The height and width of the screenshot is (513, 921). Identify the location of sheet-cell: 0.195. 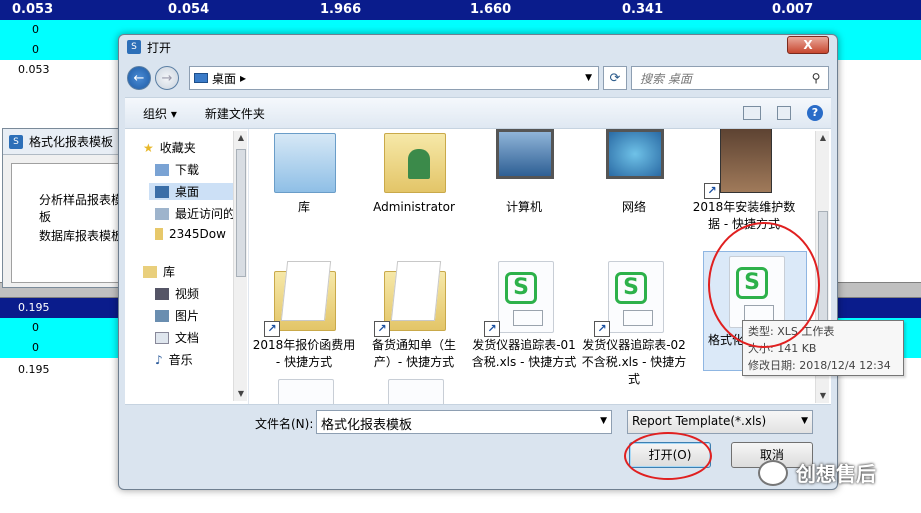
(34, 369).